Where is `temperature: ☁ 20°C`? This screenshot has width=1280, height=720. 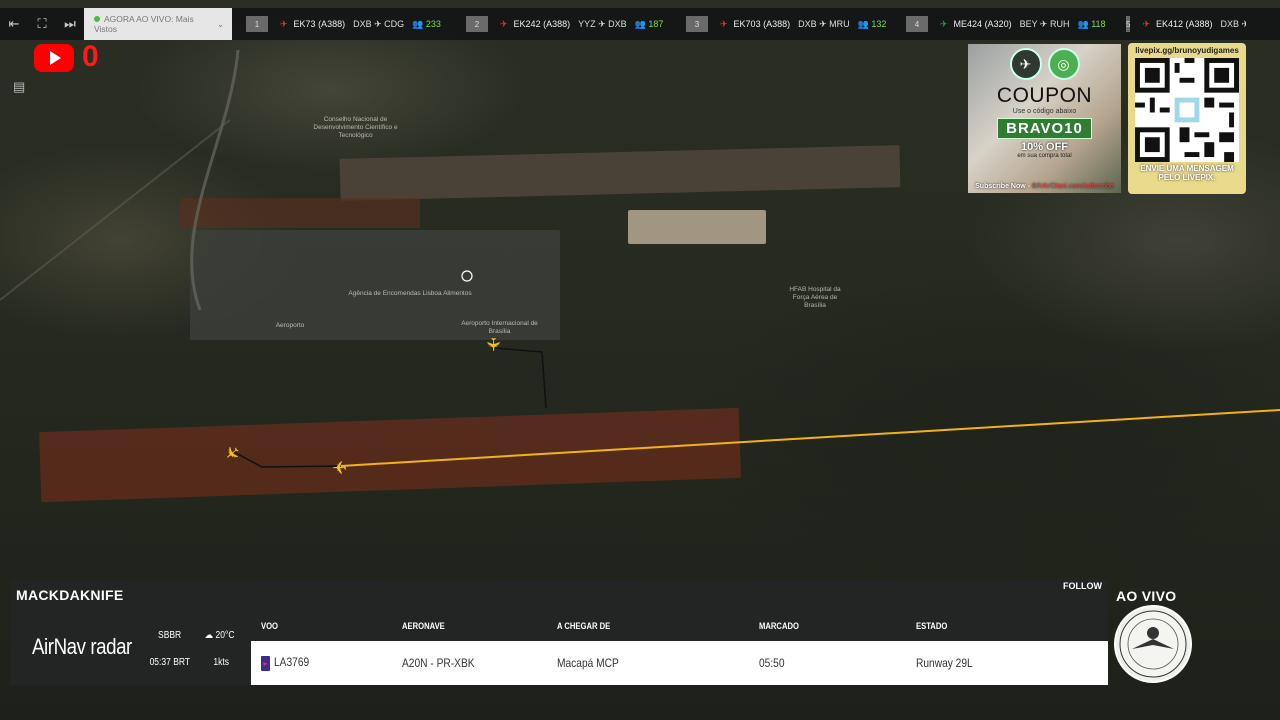 temperature: ☁ 20°C is located at coordinates (219, 635).